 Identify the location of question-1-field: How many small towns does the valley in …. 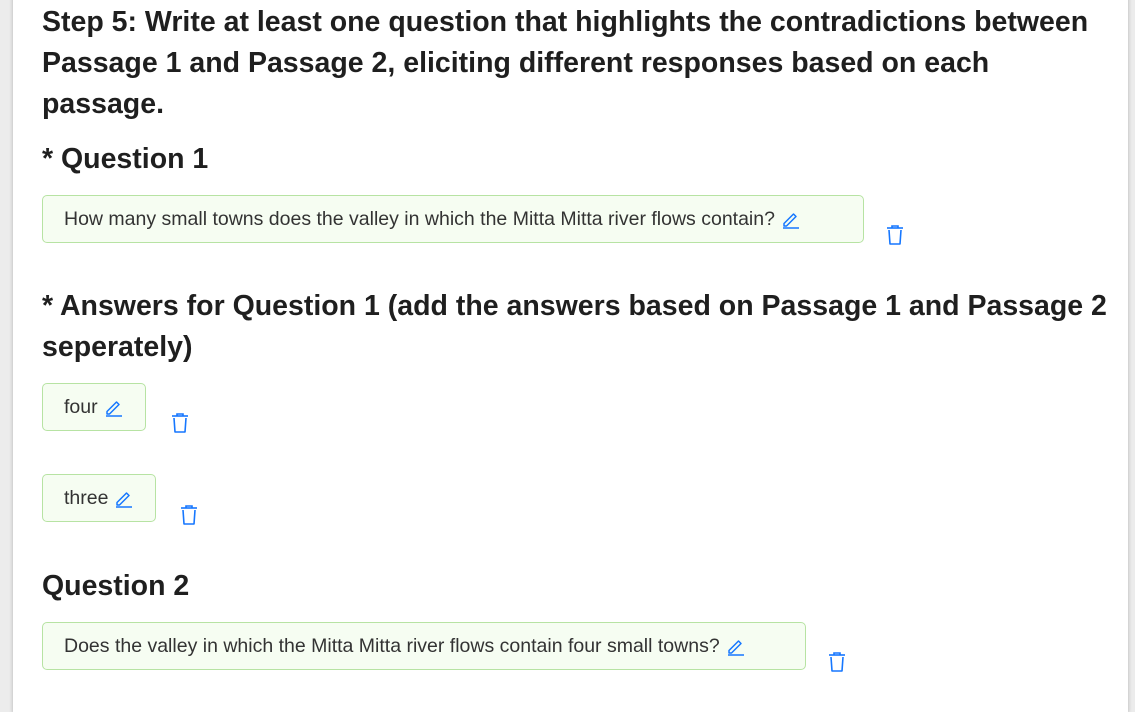
(453, 219).